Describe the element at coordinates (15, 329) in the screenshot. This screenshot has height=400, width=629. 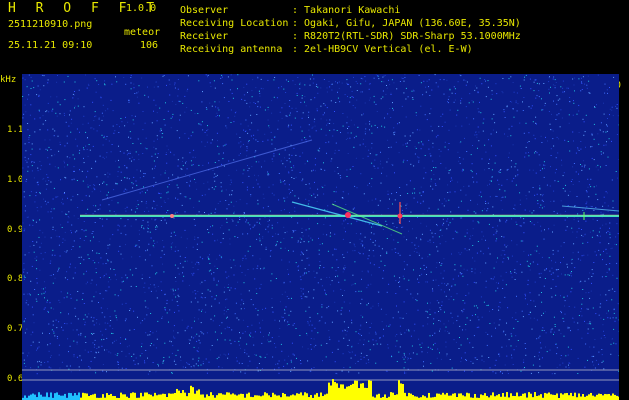
I see `freq-label: 0.7` at that location.